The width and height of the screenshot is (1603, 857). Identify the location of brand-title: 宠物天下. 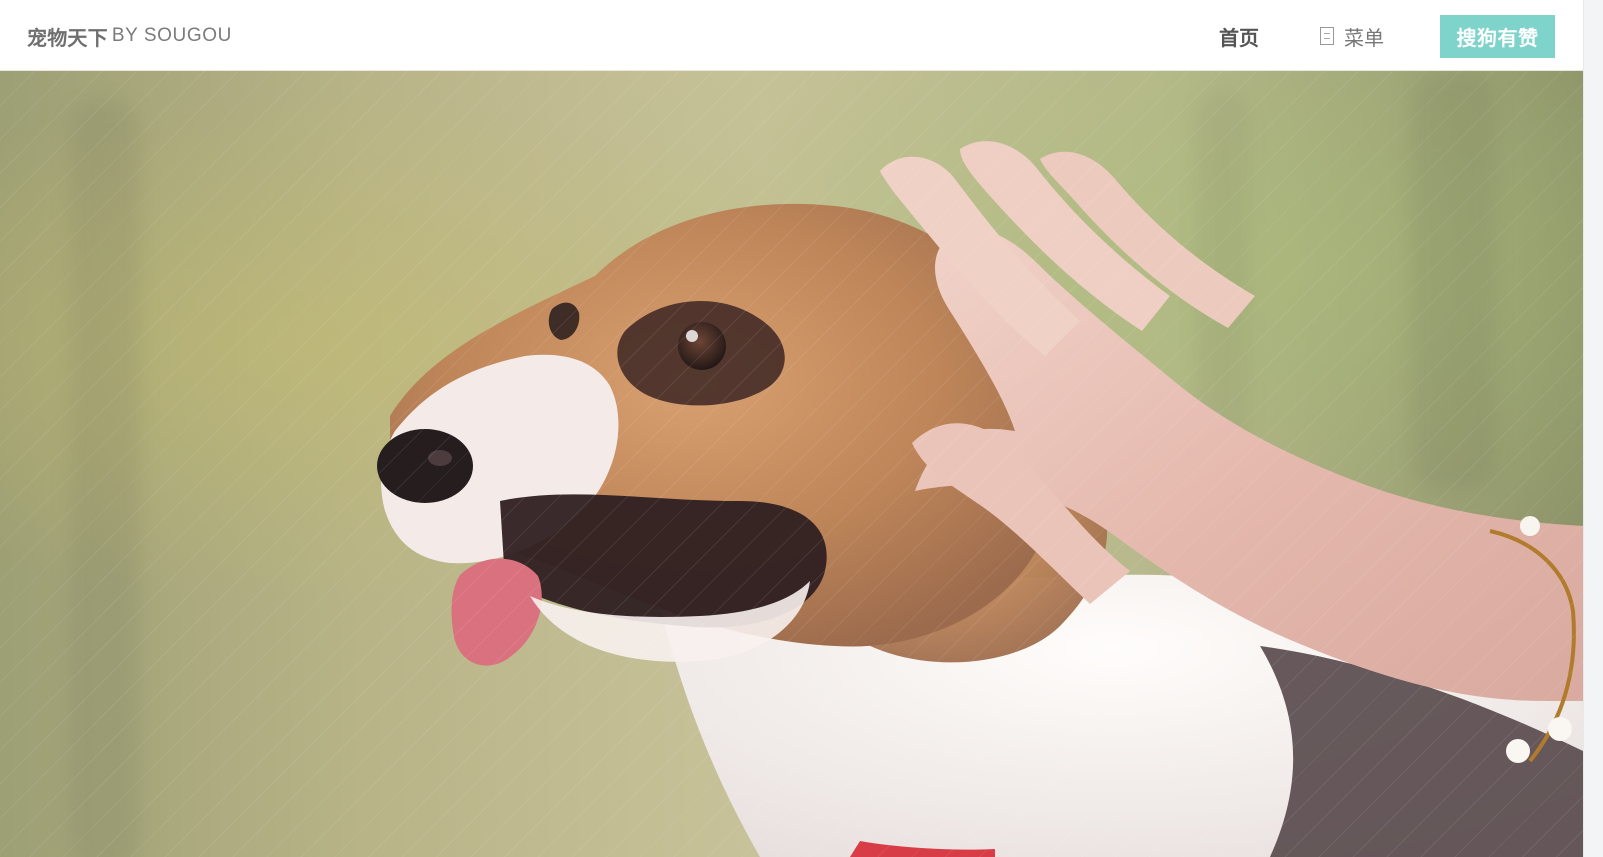
(67, 38).